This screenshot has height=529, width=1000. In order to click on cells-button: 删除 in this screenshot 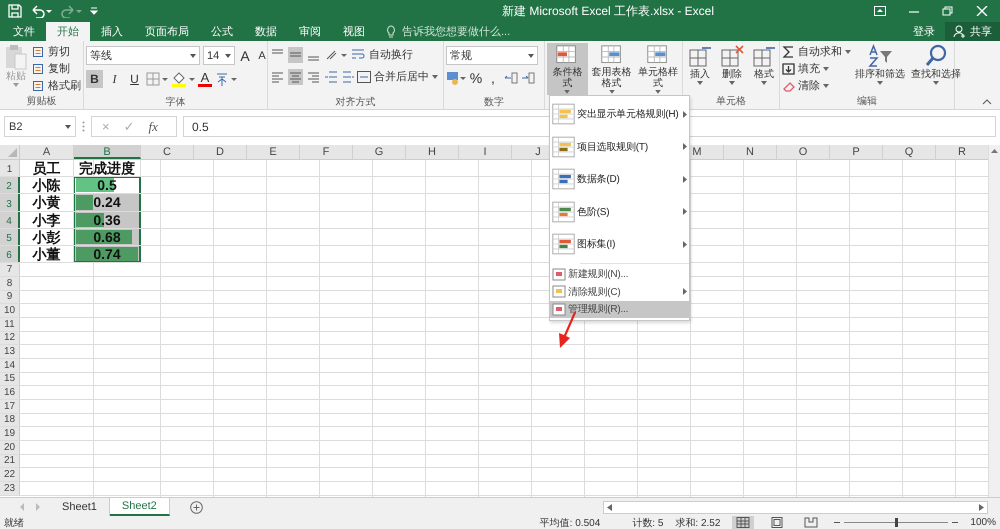, I will do `click(732, 69)`.